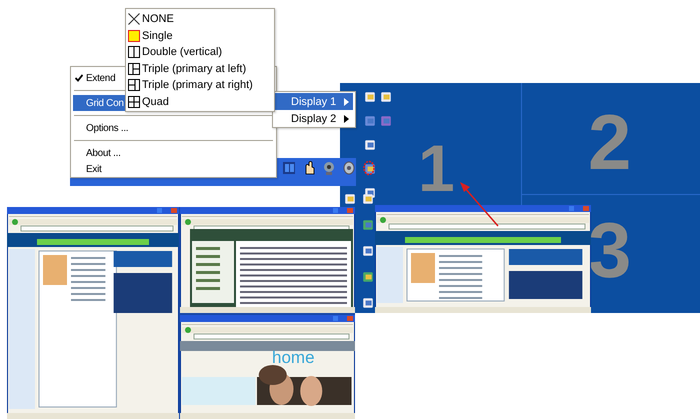  What do you see at coordinates (610, 250) in the screenshot?
I see `display-number: 3` at bounding box center [610, 250].